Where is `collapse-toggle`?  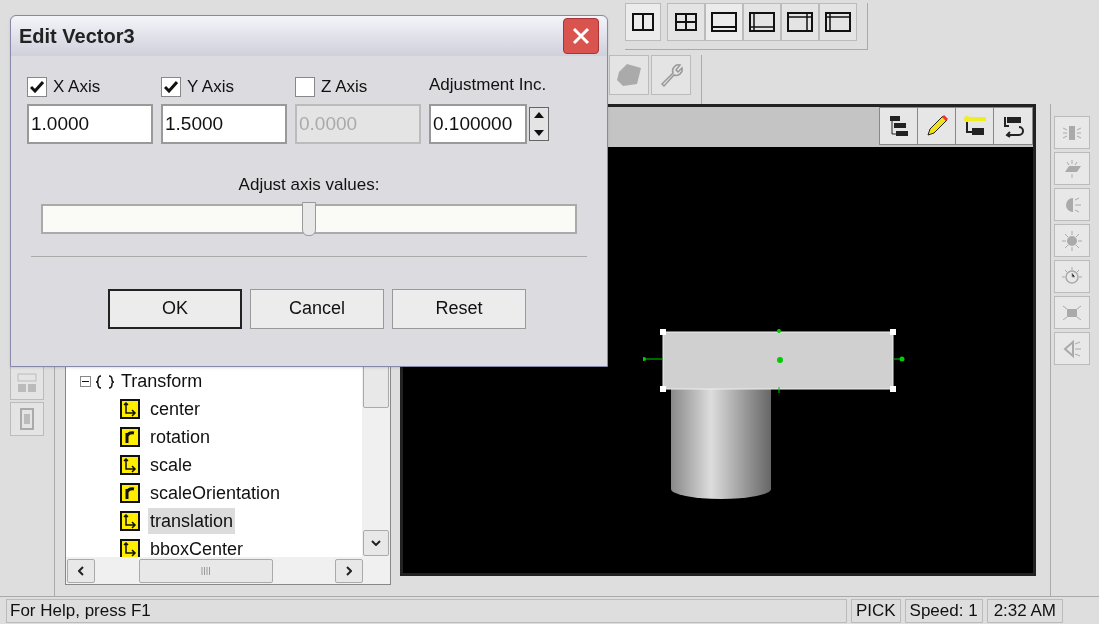
collapse-toggle is located at coordinates (85, 381).